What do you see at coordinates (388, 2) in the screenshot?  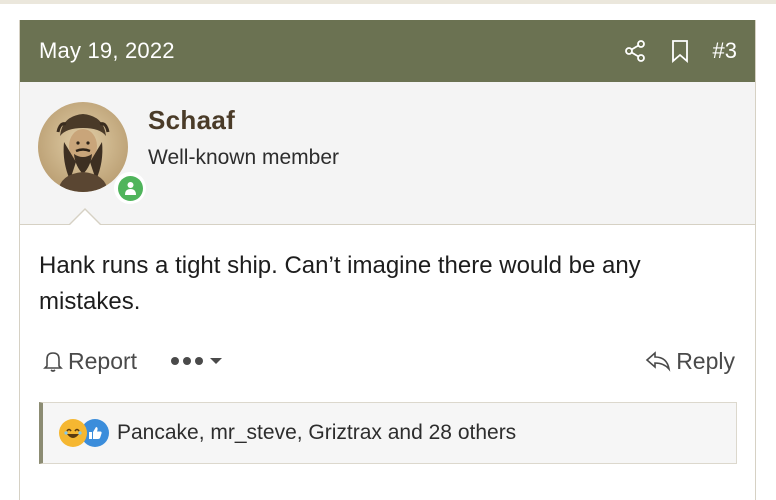 I see `top-divider` at bounding box center [388, 2].